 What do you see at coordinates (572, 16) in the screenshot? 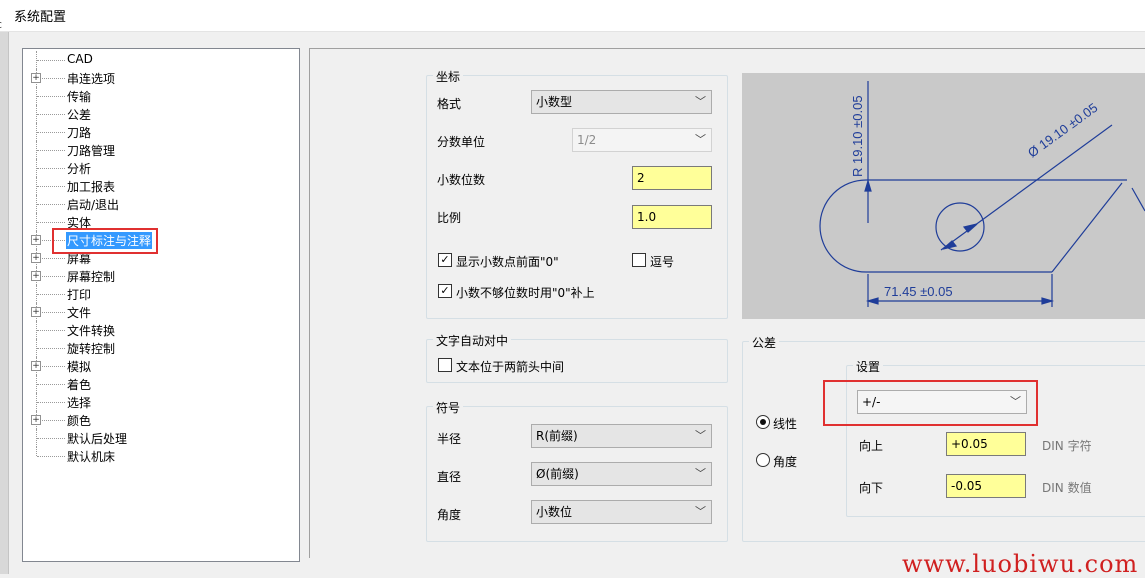
I see `title-bar: c 系统配置` at bounding box center [572, 16].